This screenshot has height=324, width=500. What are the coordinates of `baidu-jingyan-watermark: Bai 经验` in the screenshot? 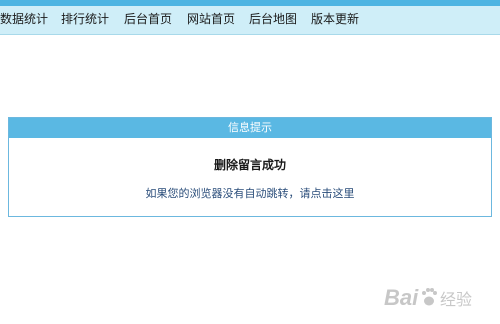 It's located at (428, 297).